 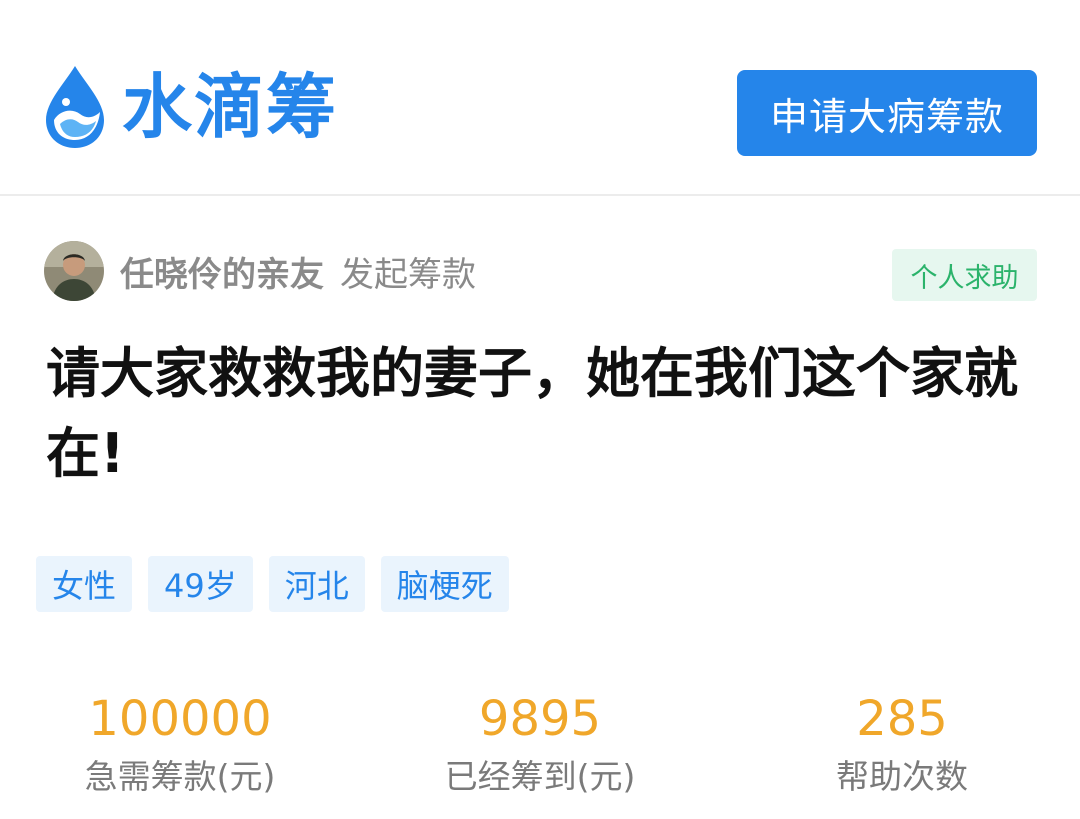 What do you see at coordinates (964, 275) in the screenshot?
I see `personal-help-badge: 个人求助` at bounding box center [964, 275].